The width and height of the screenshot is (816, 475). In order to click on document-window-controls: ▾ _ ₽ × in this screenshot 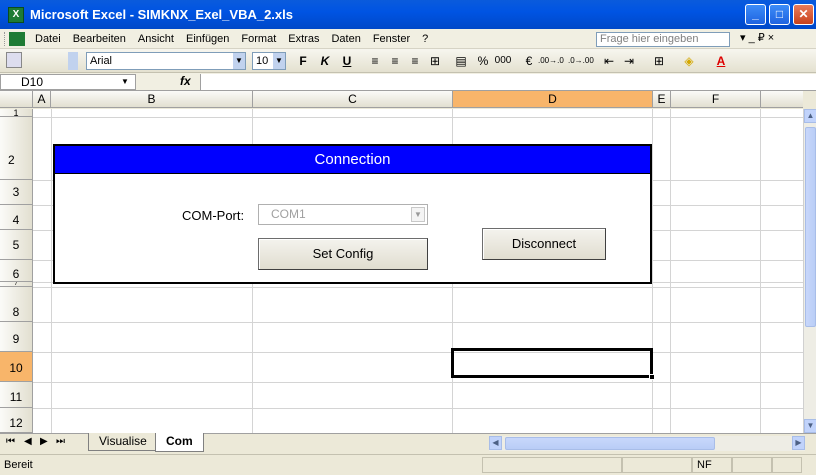, I will do `click(778, 39)`.